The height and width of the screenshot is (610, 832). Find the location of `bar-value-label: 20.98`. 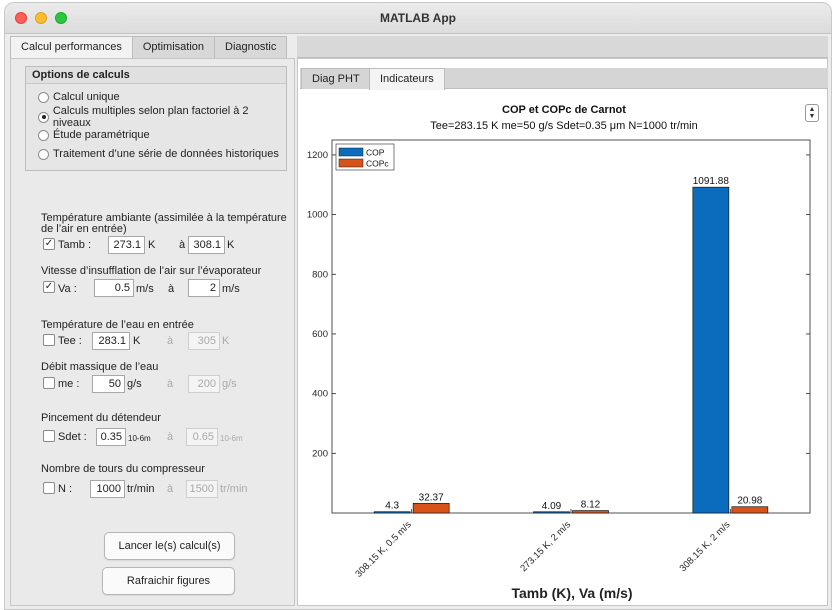

bar-value-label: 20.98 is located at coordinates (749, 501).